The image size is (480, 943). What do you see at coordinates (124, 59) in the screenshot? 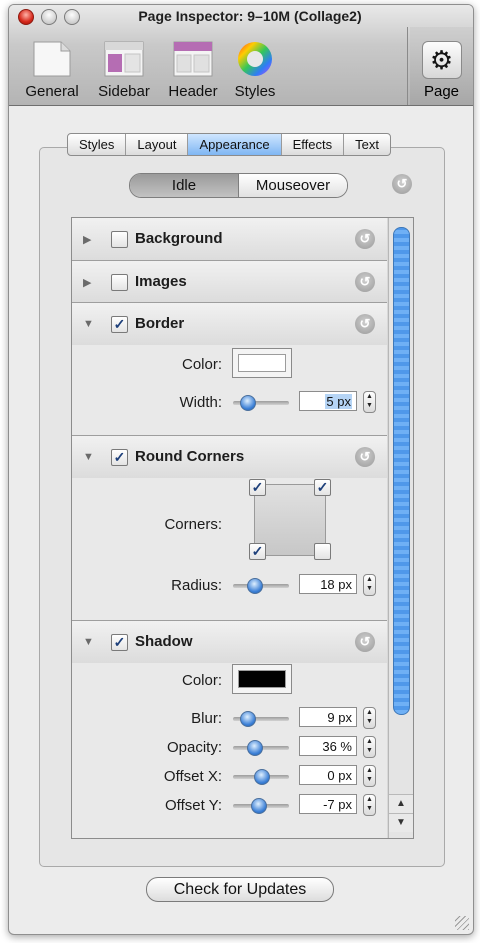
I see `sidebar-icon` at bounding box center [124, 59].